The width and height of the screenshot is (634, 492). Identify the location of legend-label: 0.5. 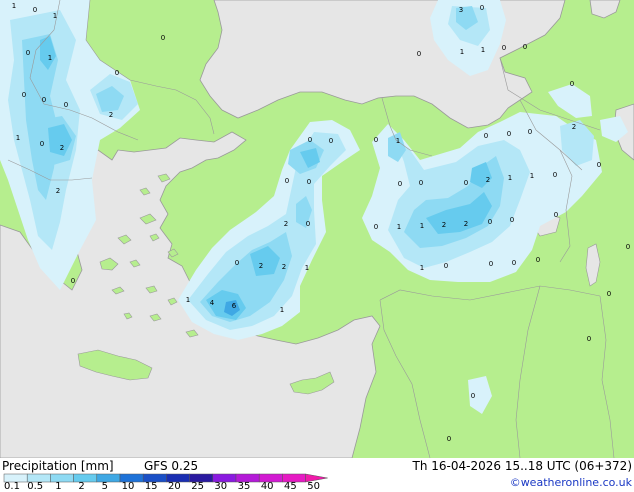
(35, 486).